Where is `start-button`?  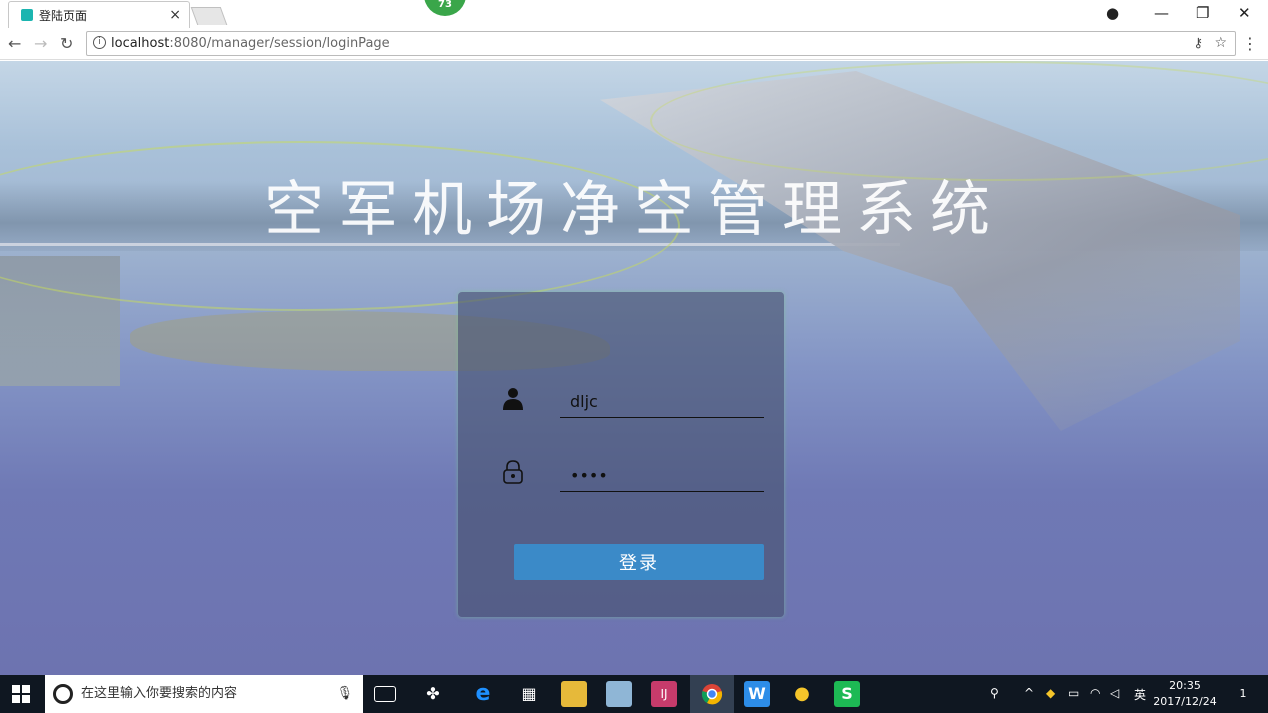 start-button is located at coordinates (21, 694).